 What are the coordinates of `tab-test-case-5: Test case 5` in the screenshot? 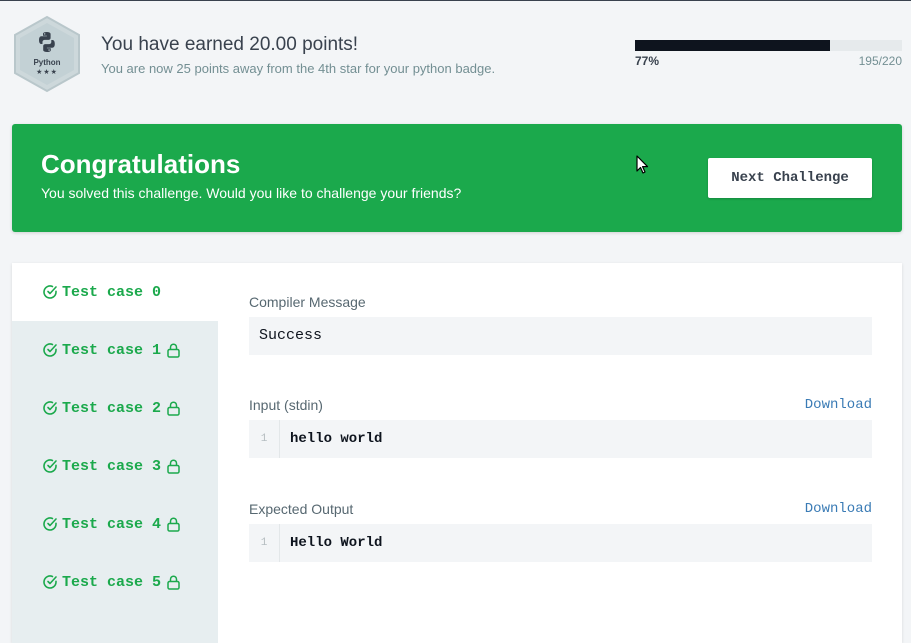 It's located at (115, 582).